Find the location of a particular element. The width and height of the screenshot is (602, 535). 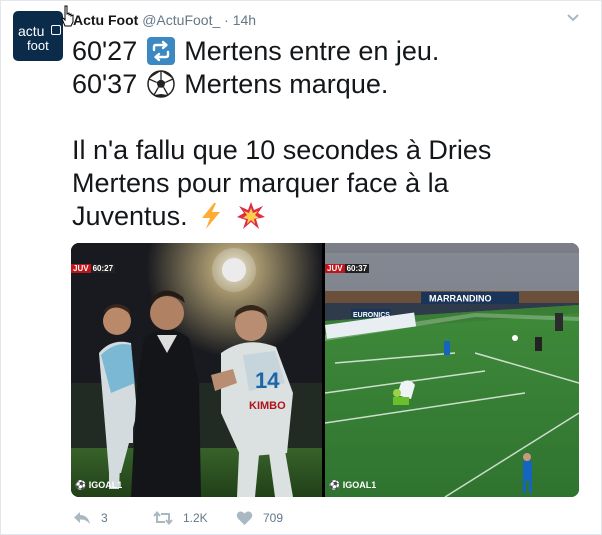

collision-emoji-icon is located at coordinates (250, 215).